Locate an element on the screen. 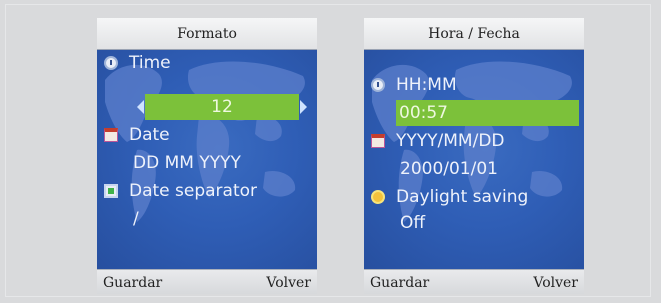  time-format-label: HH:MM is located at coordinates (426, 85).